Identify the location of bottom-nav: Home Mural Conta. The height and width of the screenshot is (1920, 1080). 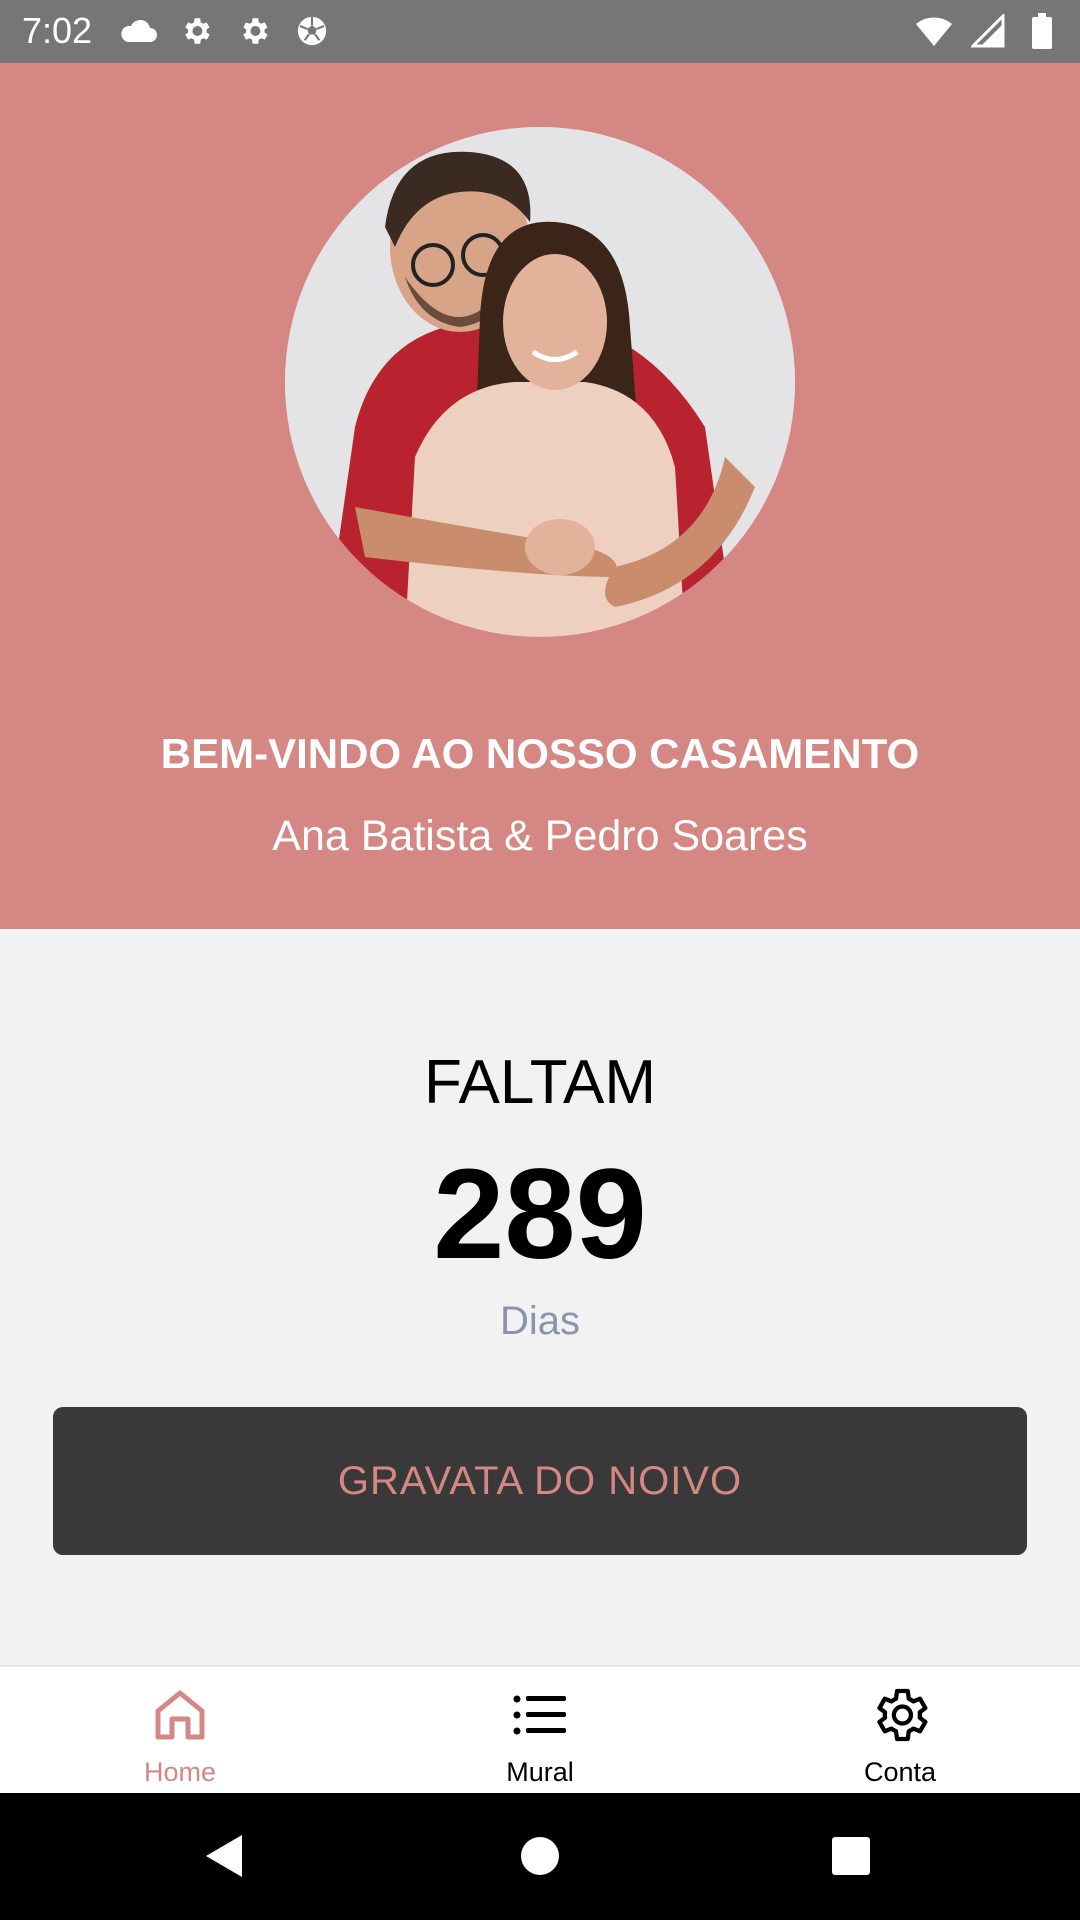
(540, 1729).